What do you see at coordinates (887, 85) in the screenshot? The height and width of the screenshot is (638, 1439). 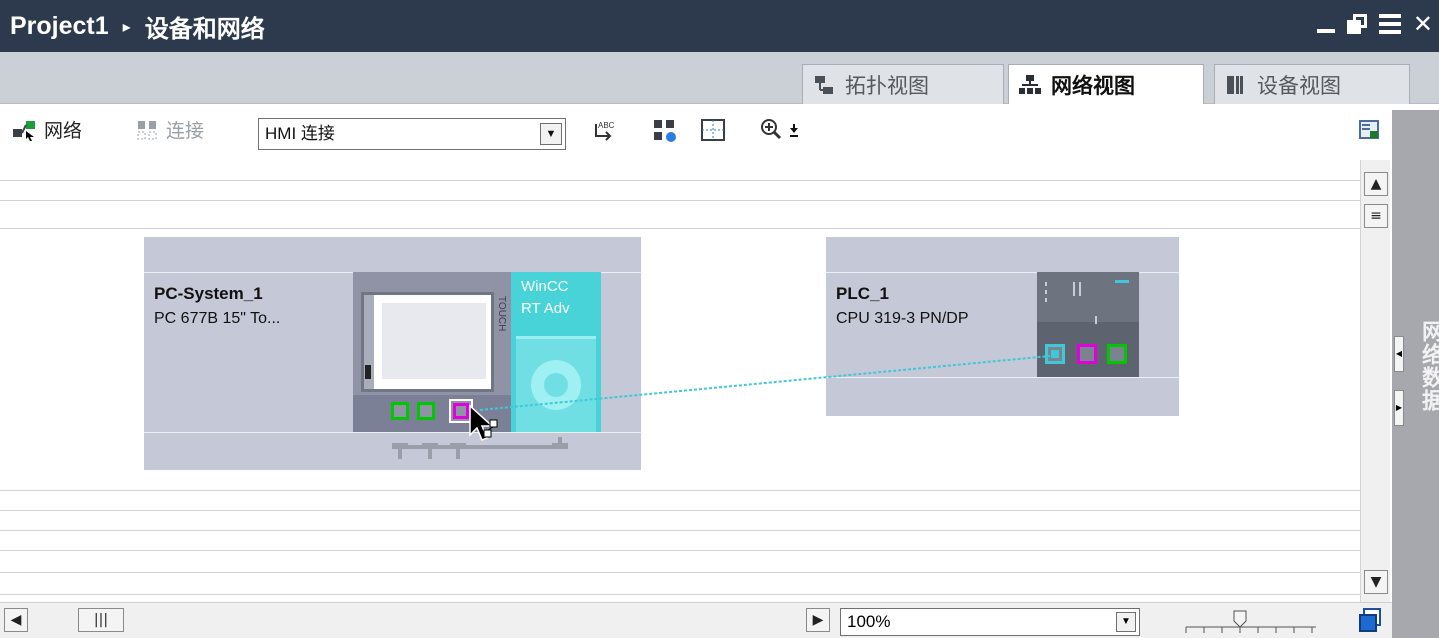 I see `tab-label: 拓扑视图` at bounding box center [887, 85].